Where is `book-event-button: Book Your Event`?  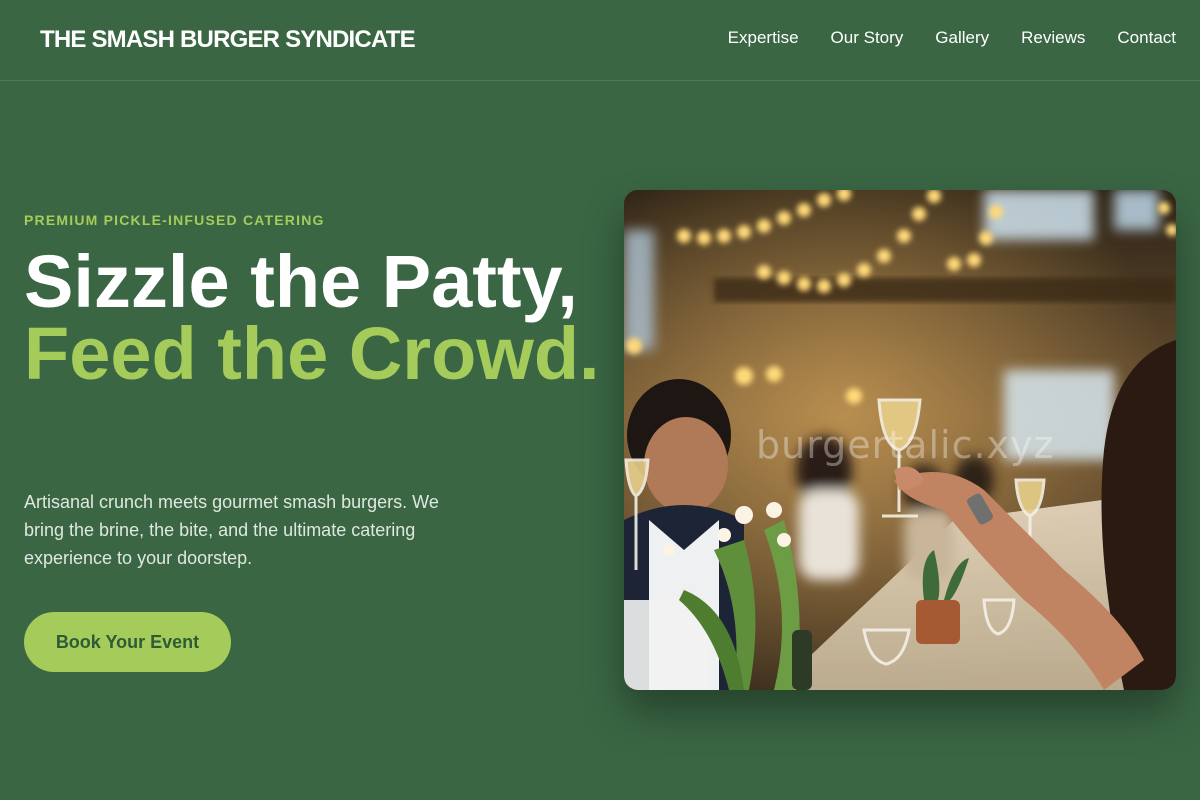 book-event-button: Book Your Event is located at coordinates (127, 642).